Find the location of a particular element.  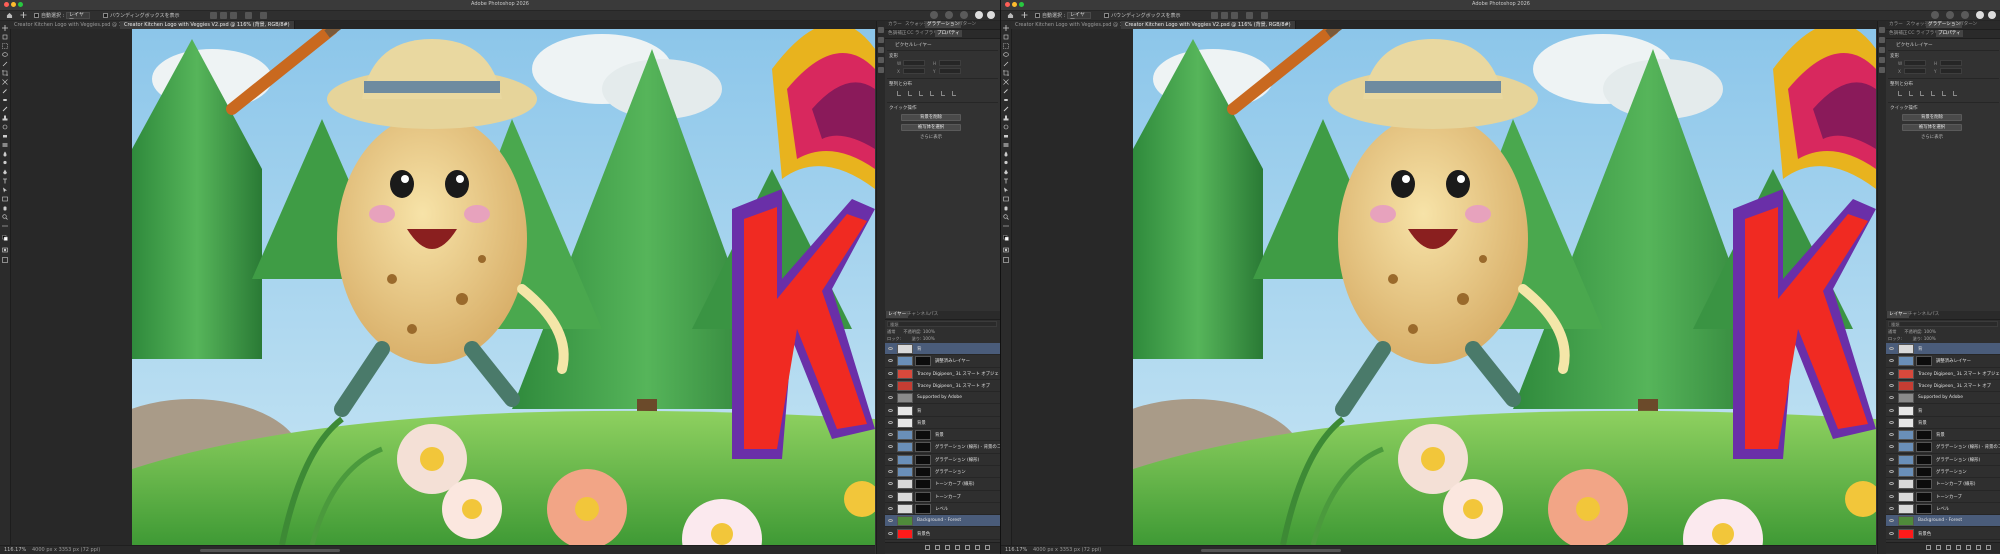

crop-tool-icon is located at coordinates (5, 73).